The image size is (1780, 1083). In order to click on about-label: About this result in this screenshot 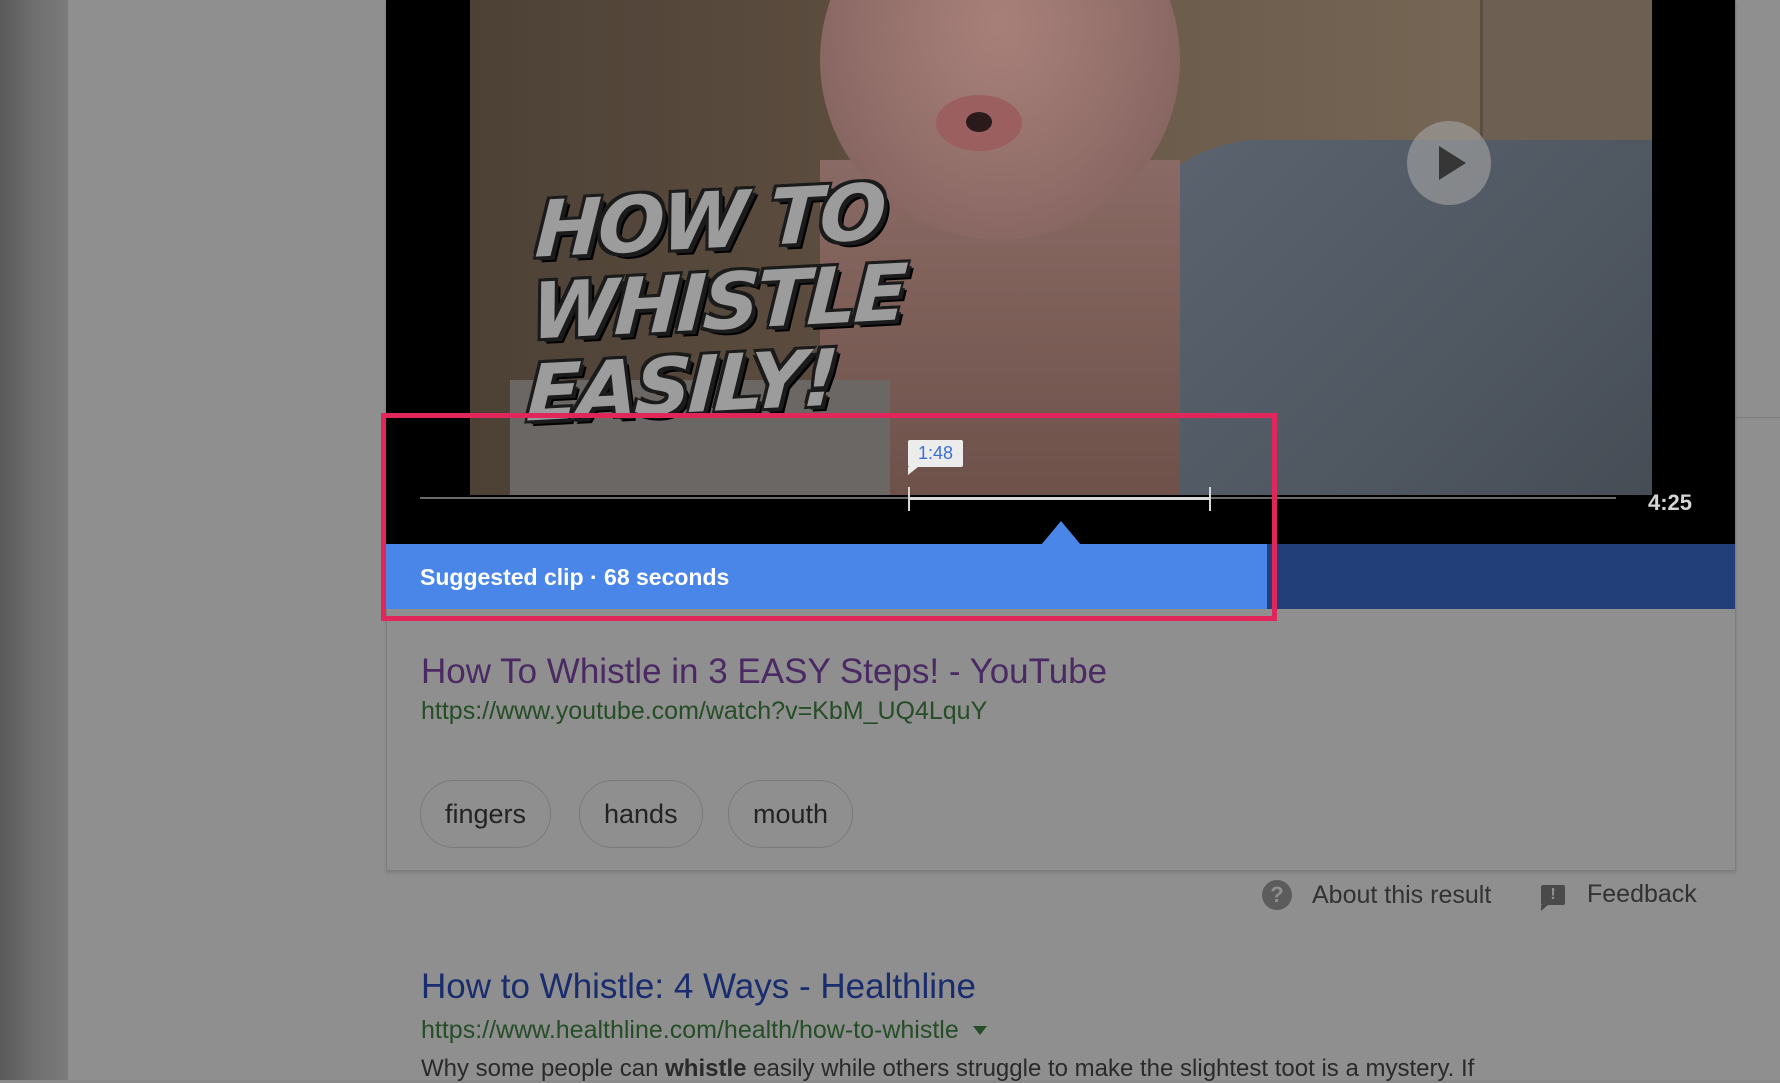, I will do `click(1402, 894)`.